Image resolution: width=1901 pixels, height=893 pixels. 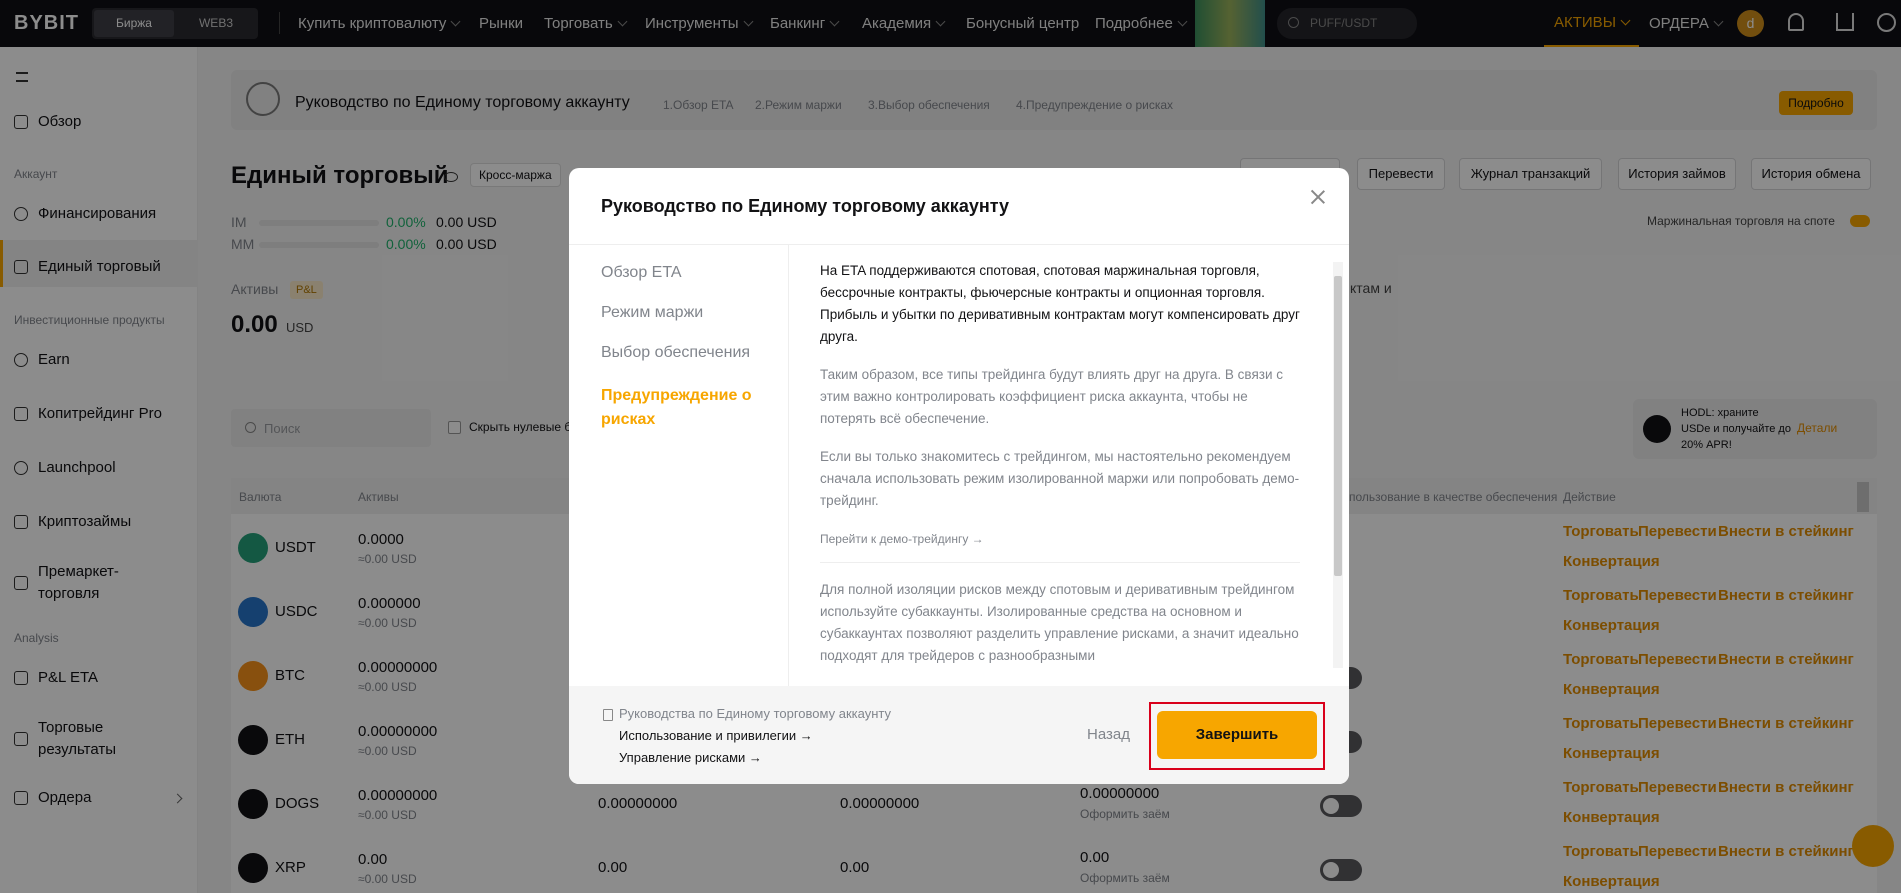 What do you see at coordinates (788, 469) in the screenshot?
I see `modal-divider-vertical` at bounding box center [788, 469].